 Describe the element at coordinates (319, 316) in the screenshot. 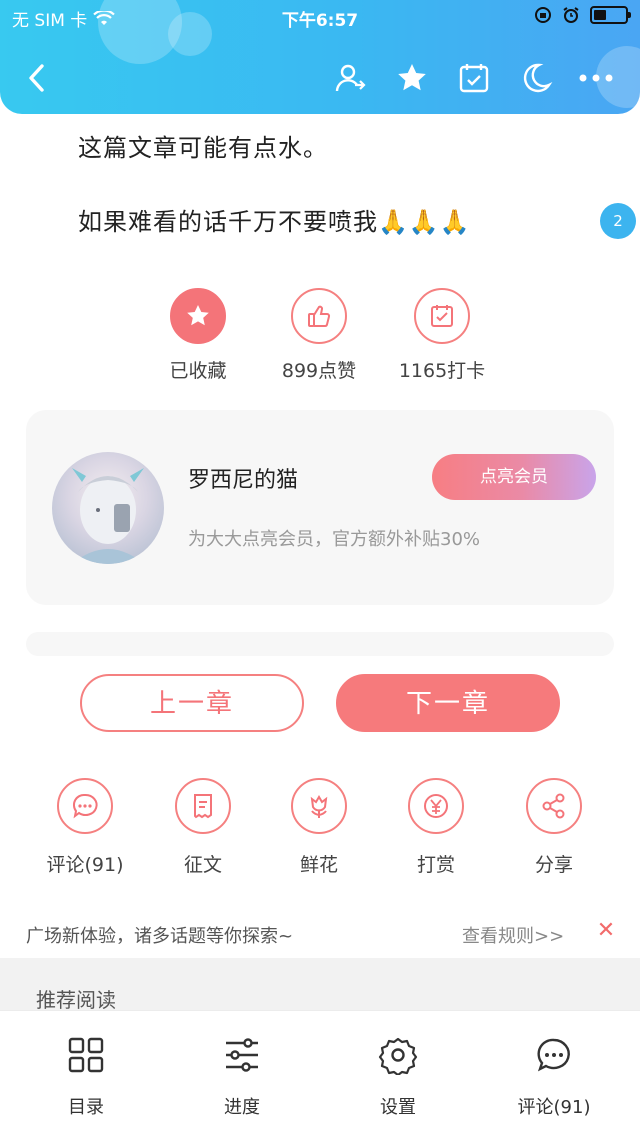

I see `thumbs-up-icon` at that location.